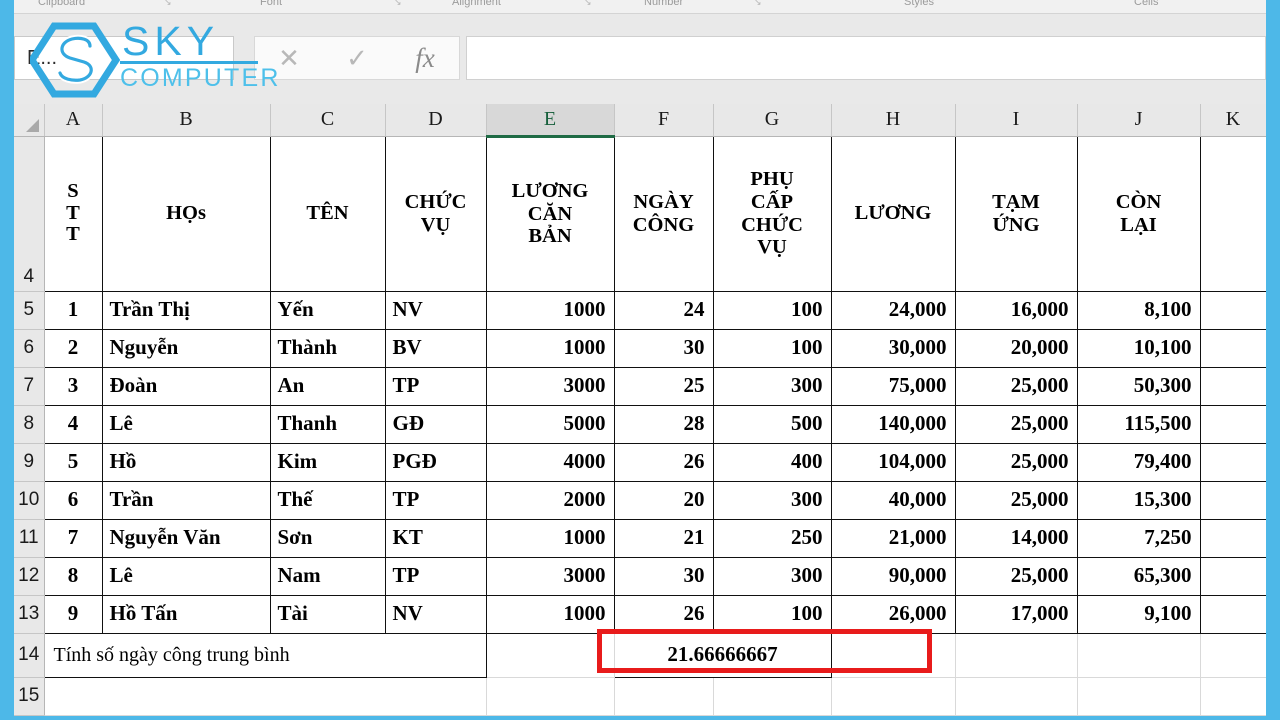 The height and width of the screenshot is (720, 1280). I want to click on summary-empty-cell-j, so click(1138, 655).